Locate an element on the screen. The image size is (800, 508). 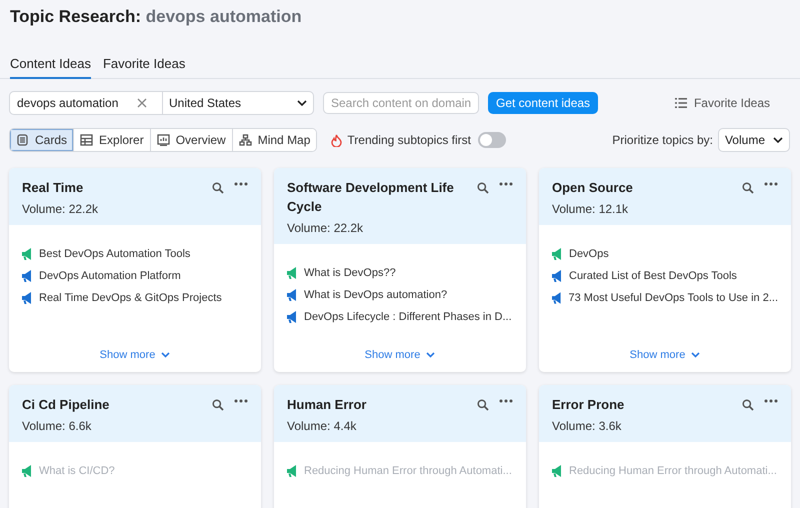
topic-title: Open Source is located at coordinates (593, 188).